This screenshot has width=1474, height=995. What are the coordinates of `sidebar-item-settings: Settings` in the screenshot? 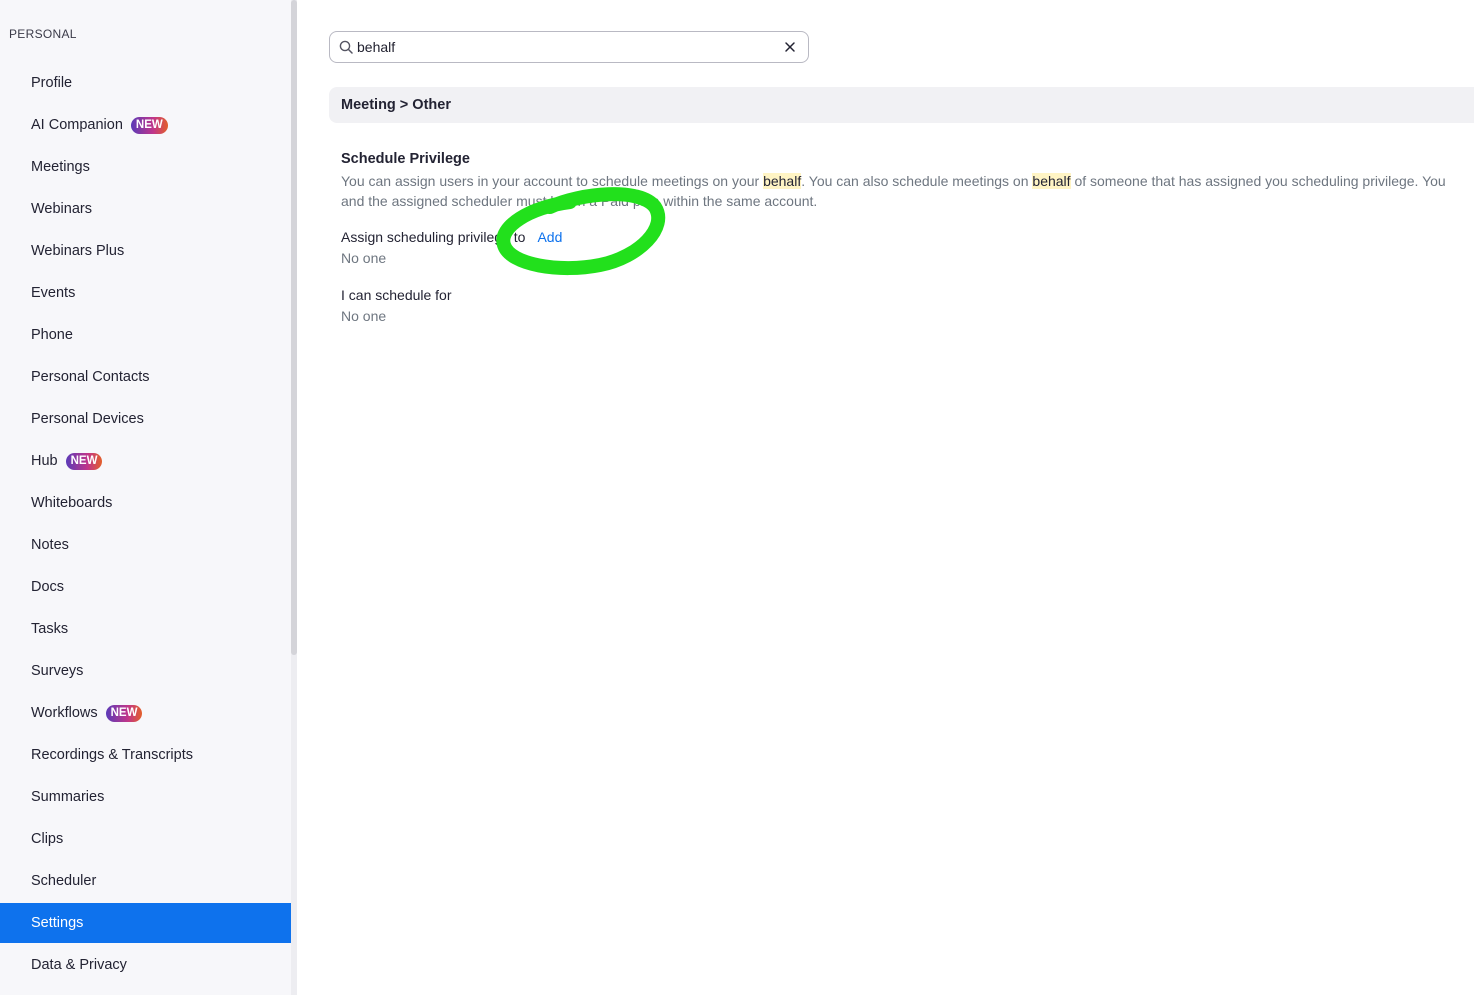 It's located at (145, 923).